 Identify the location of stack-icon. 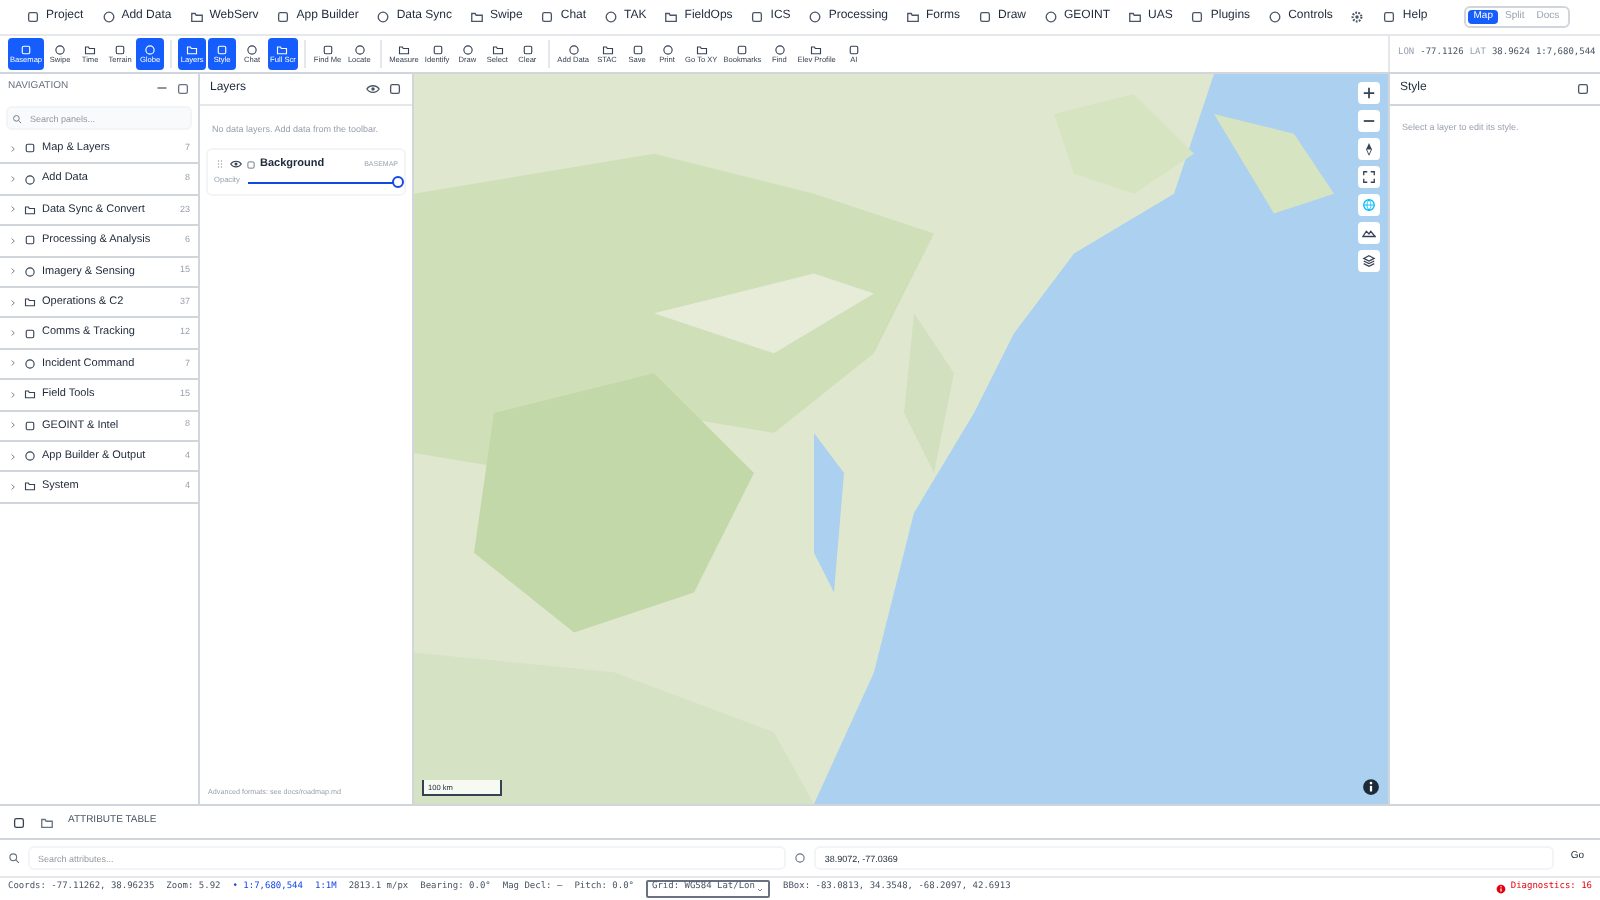
(1369, 261).